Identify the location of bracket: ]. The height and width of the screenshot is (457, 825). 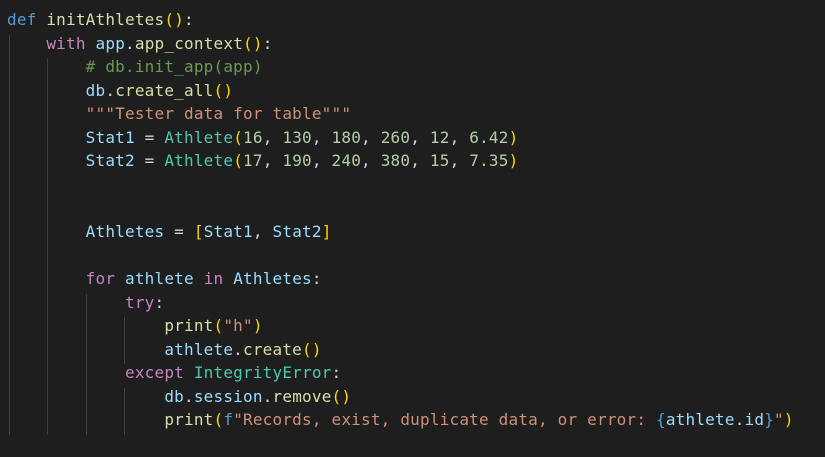
(326, 231).